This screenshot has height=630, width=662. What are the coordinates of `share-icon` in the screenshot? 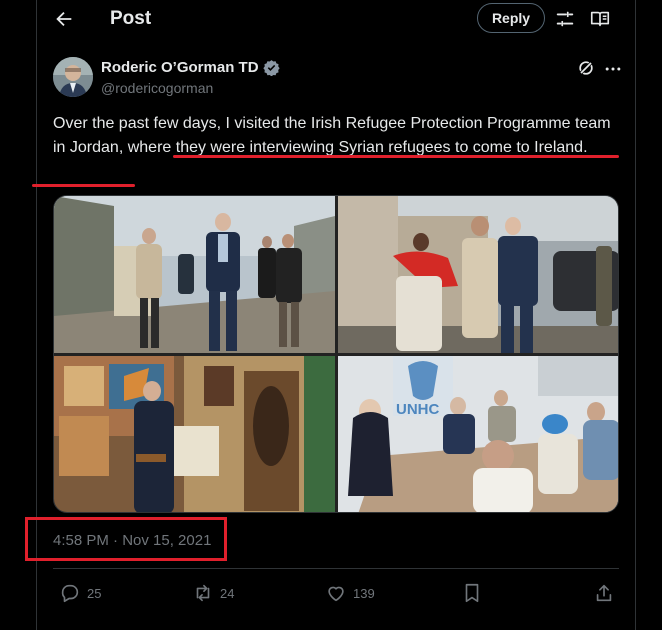 It's located at (604, 593).